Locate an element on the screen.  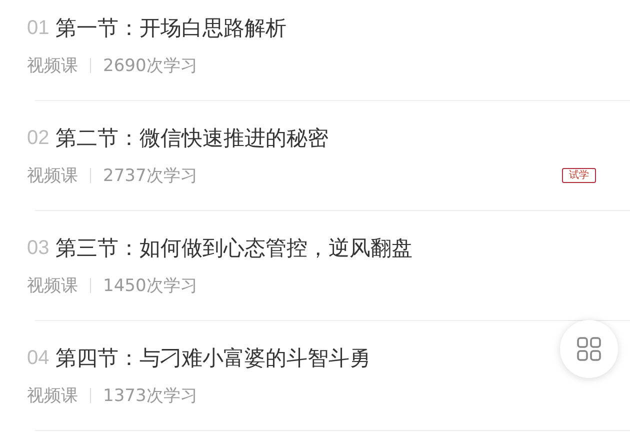
view-count: 2690次学习 is located at coordinates (150, 65).